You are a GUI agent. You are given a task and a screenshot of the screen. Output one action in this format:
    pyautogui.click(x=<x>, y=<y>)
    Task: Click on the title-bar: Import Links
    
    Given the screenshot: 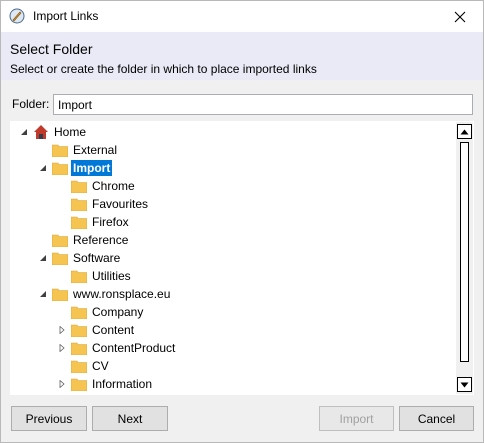 What is the action you would take?
    pyautogui.click(x=242, y=16)
    